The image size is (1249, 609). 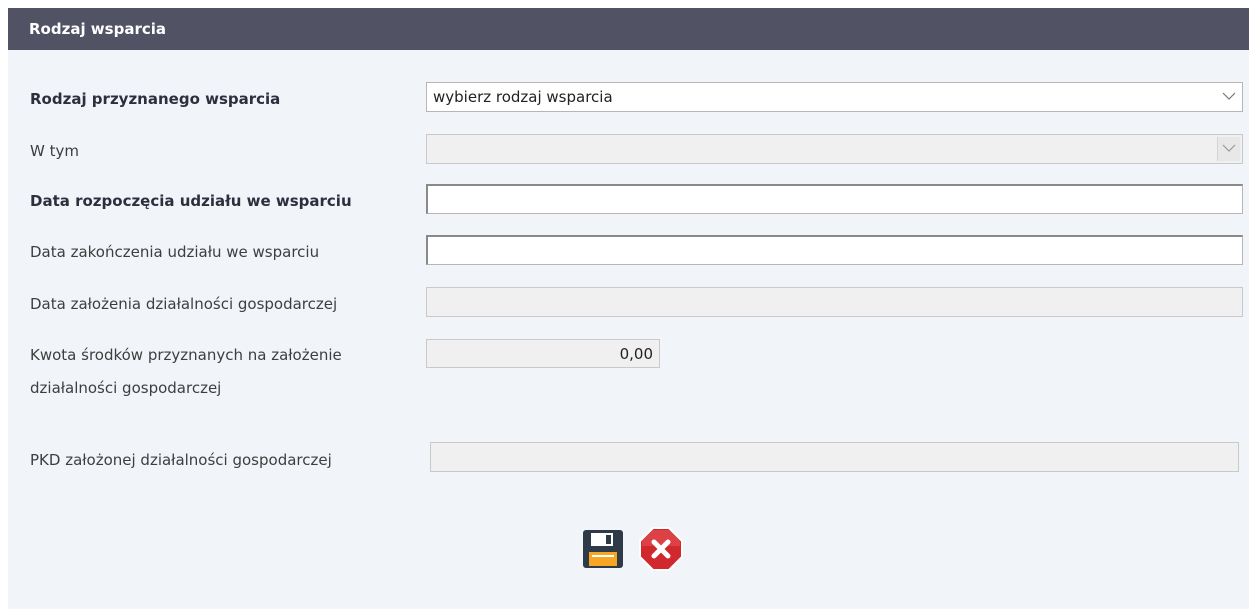 What do you see at coordinates (181, 460) in the screenshot?
I see `pkd-label: PKD założonej działalności gospodarczej` at bounding box center [181, 460].